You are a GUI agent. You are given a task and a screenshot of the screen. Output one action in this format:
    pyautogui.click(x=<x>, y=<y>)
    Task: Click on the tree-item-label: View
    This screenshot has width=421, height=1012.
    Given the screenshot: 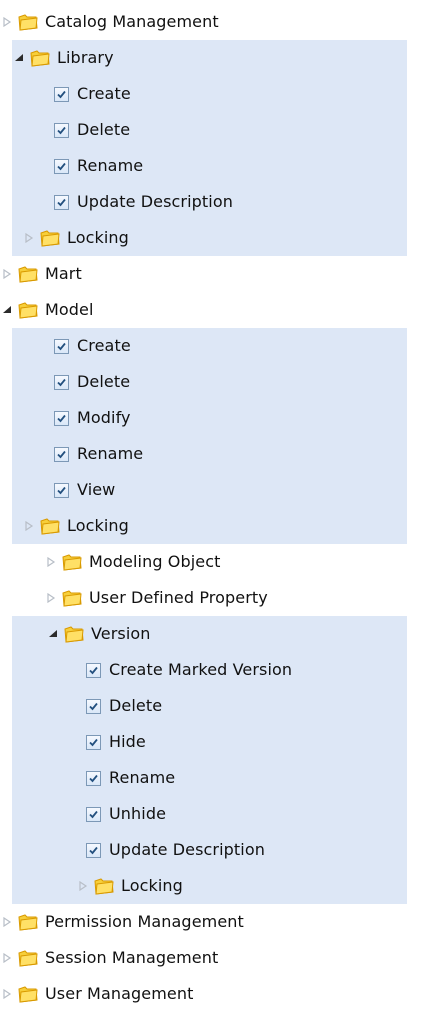 What is the action you would take?
    pyautogui.click(x=96, y=489)
    